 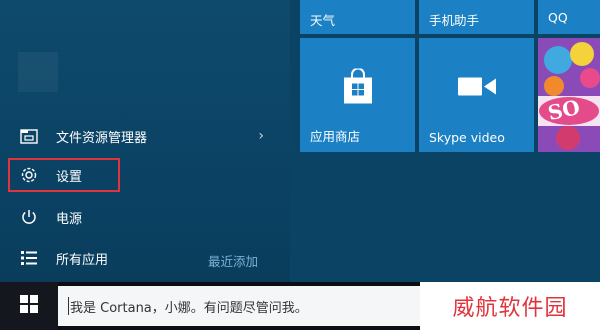 I want to click on candy-crush-icon, so click(x=569, y=95).